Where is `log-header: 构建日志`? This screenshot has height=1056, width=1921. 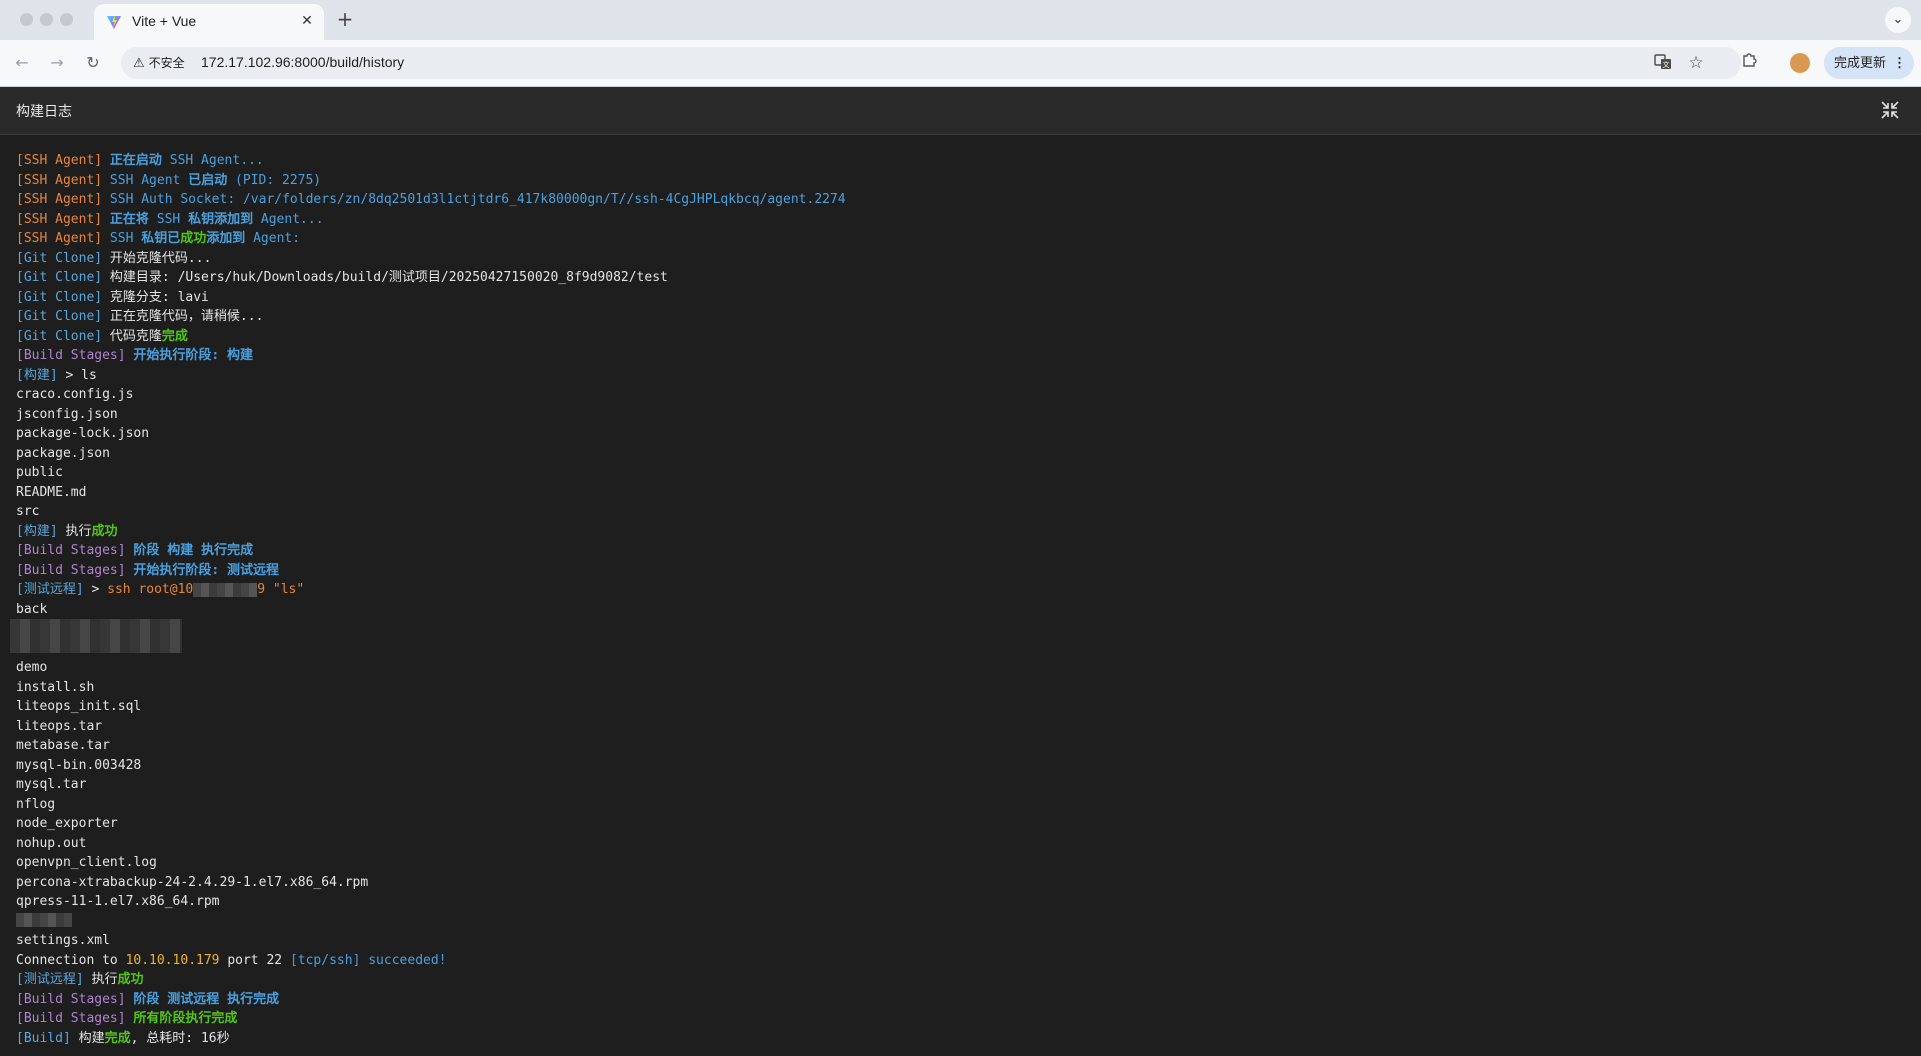
log-header: 构建日志 is located at coordinates (960, 111).